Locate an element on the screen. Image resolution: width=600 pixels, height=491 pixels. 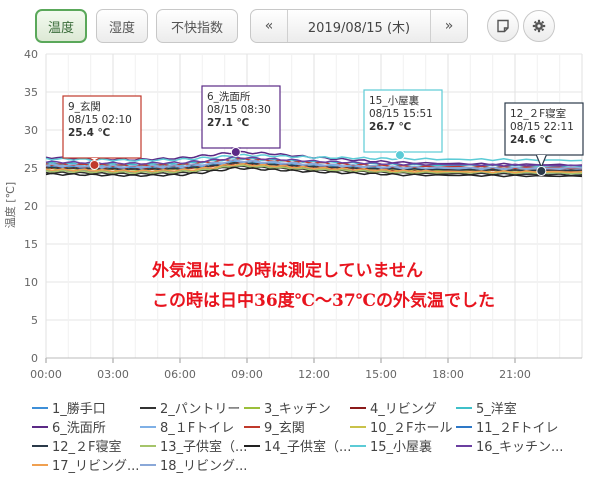
legend-item: 5_洋室 is located at coordinates (486, 407).